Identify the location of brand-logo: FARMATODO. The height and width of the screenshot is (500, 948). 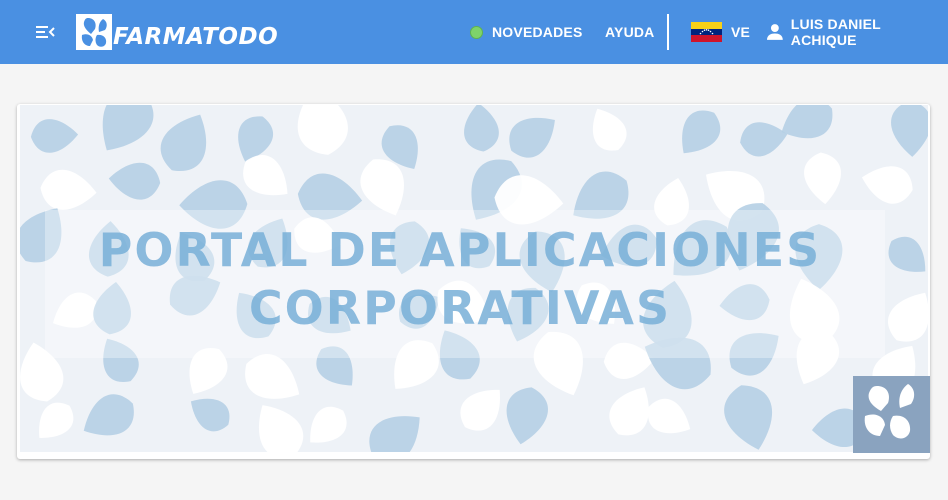
(177, 32).